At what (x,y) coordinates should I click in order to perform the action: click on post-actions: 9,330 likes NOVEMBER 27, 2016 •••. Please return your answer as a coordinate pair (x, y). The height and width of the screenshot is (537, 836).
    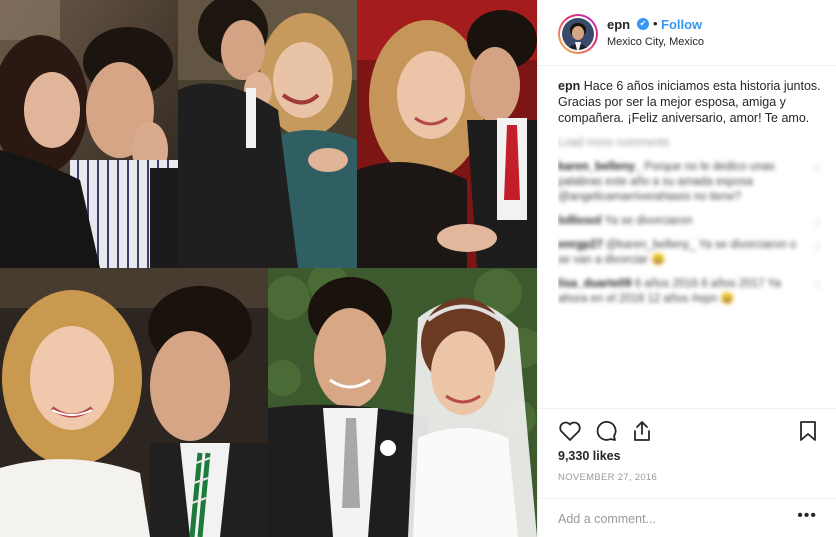
    Looking at the image, I should click on (687, 472).